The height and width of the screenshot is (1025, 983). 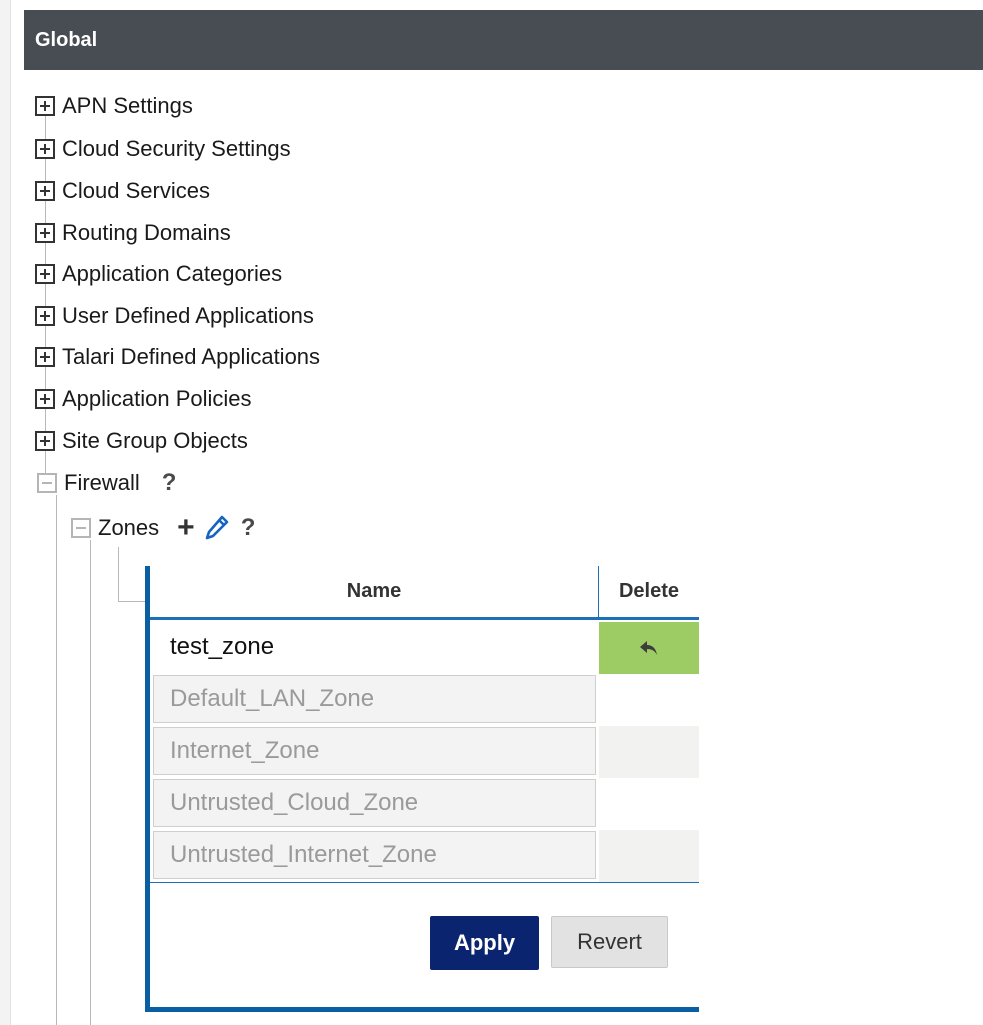 I want to click on tree-item-cloud-security-settings: Cloud Security Settings, so click(x=163, y=149).